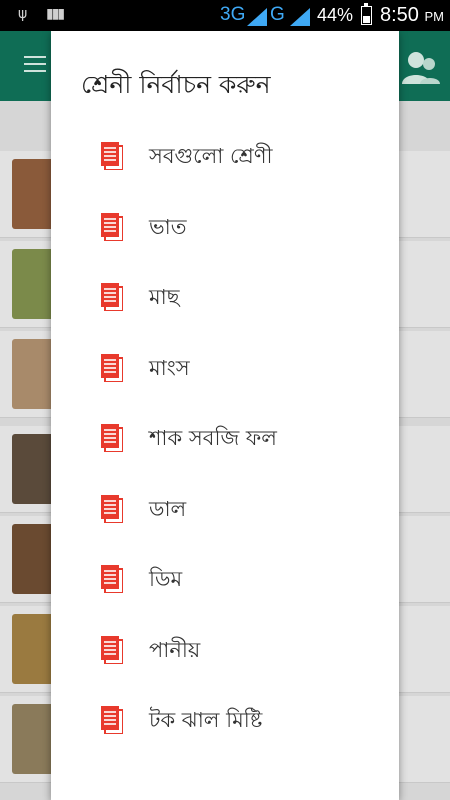 Image resolution: width=450 pixels, height=800 pixels. What do you see at coordinates (225, 300) in the screenshot?
I see `category-item: মাছ` at bounding box center [225, 300].